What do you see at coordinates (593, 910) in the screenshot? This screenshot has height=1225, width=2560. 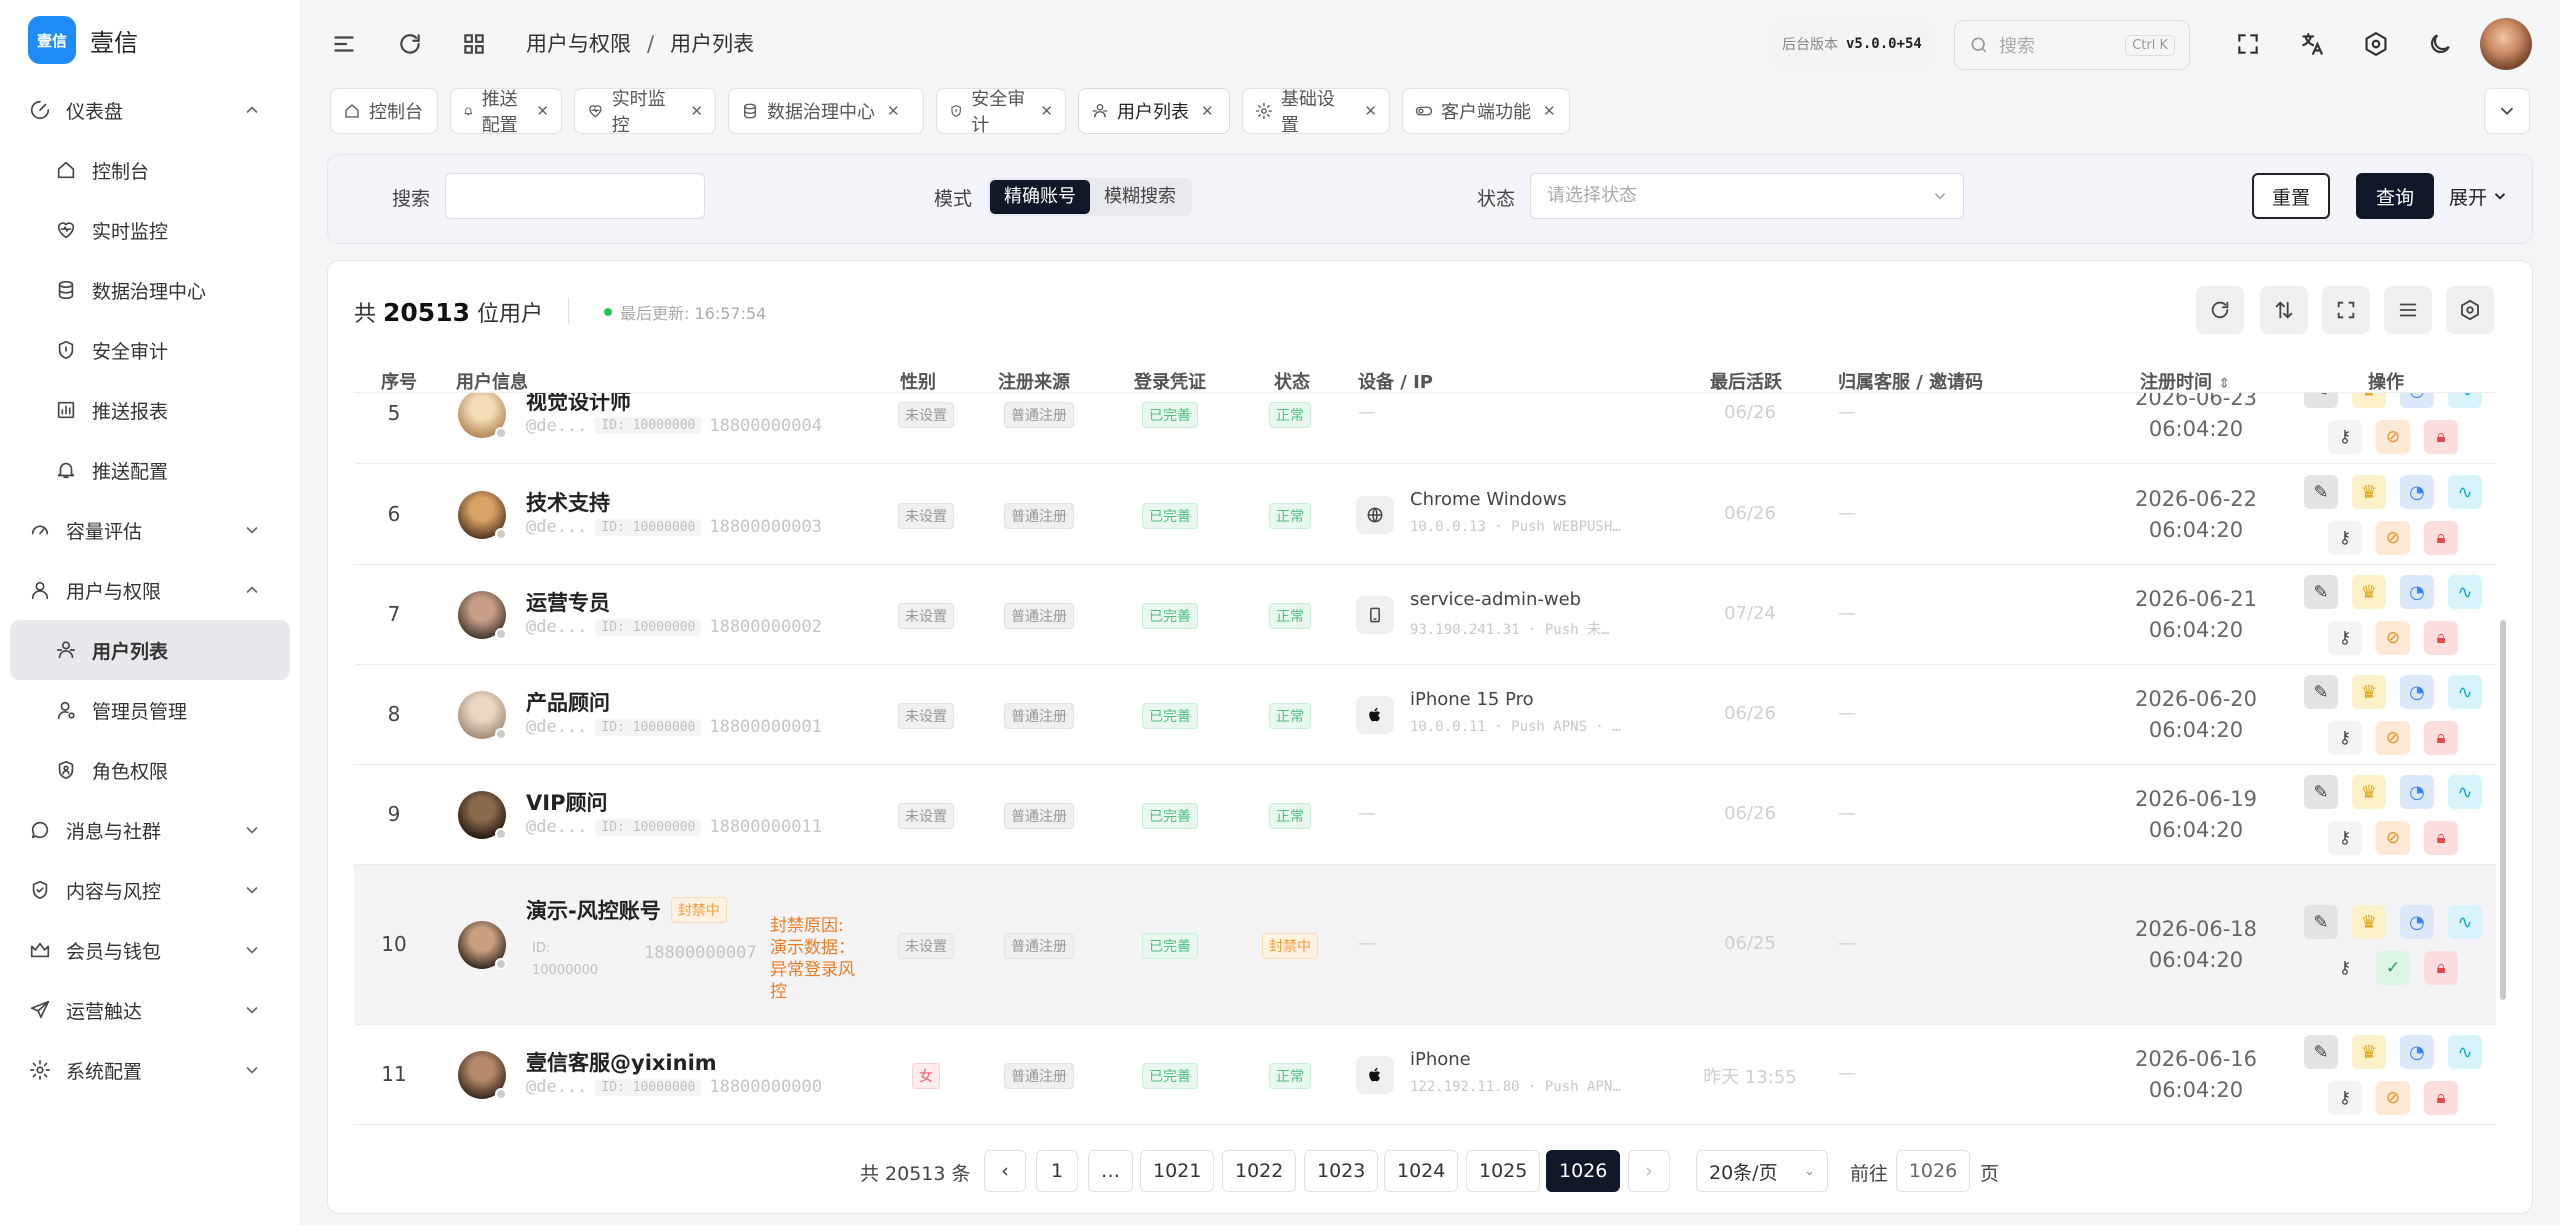 I see `user-name: 演示-风控账号` at bounding box center [593, 910].